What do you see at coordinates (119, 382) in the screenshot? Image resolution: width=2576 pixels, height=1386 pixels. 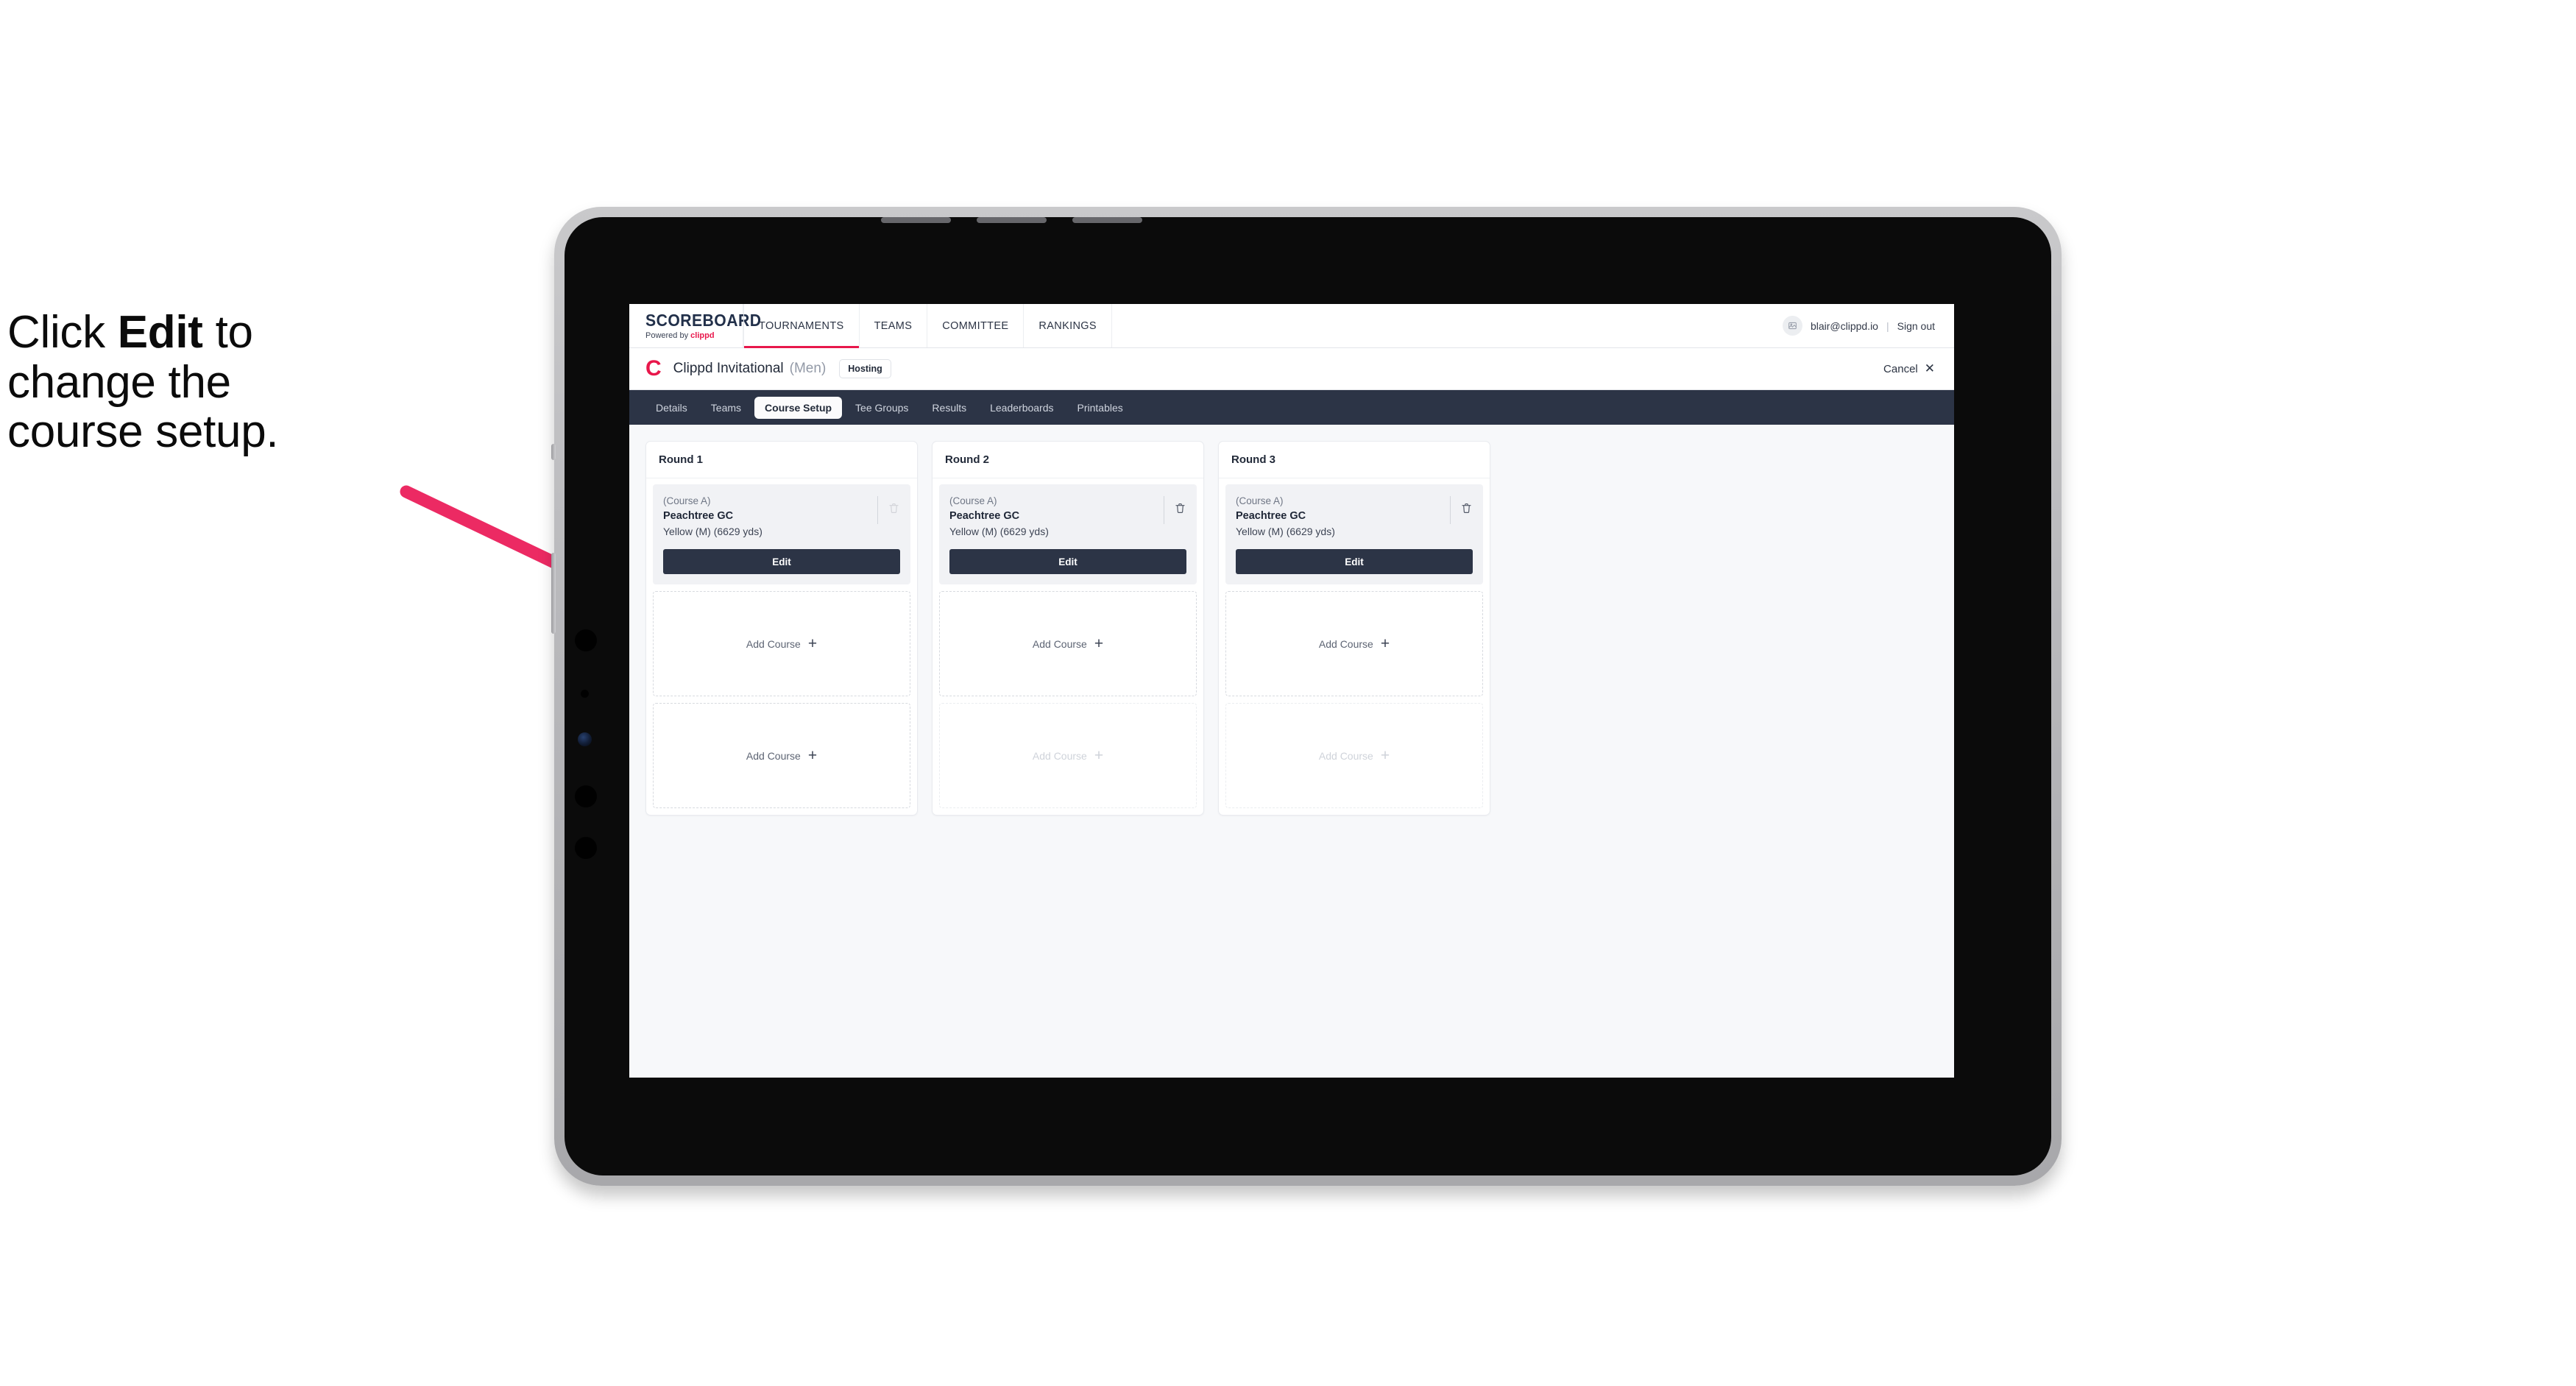 I see `annotation-line2: change the` at bounding box center [119, 382].